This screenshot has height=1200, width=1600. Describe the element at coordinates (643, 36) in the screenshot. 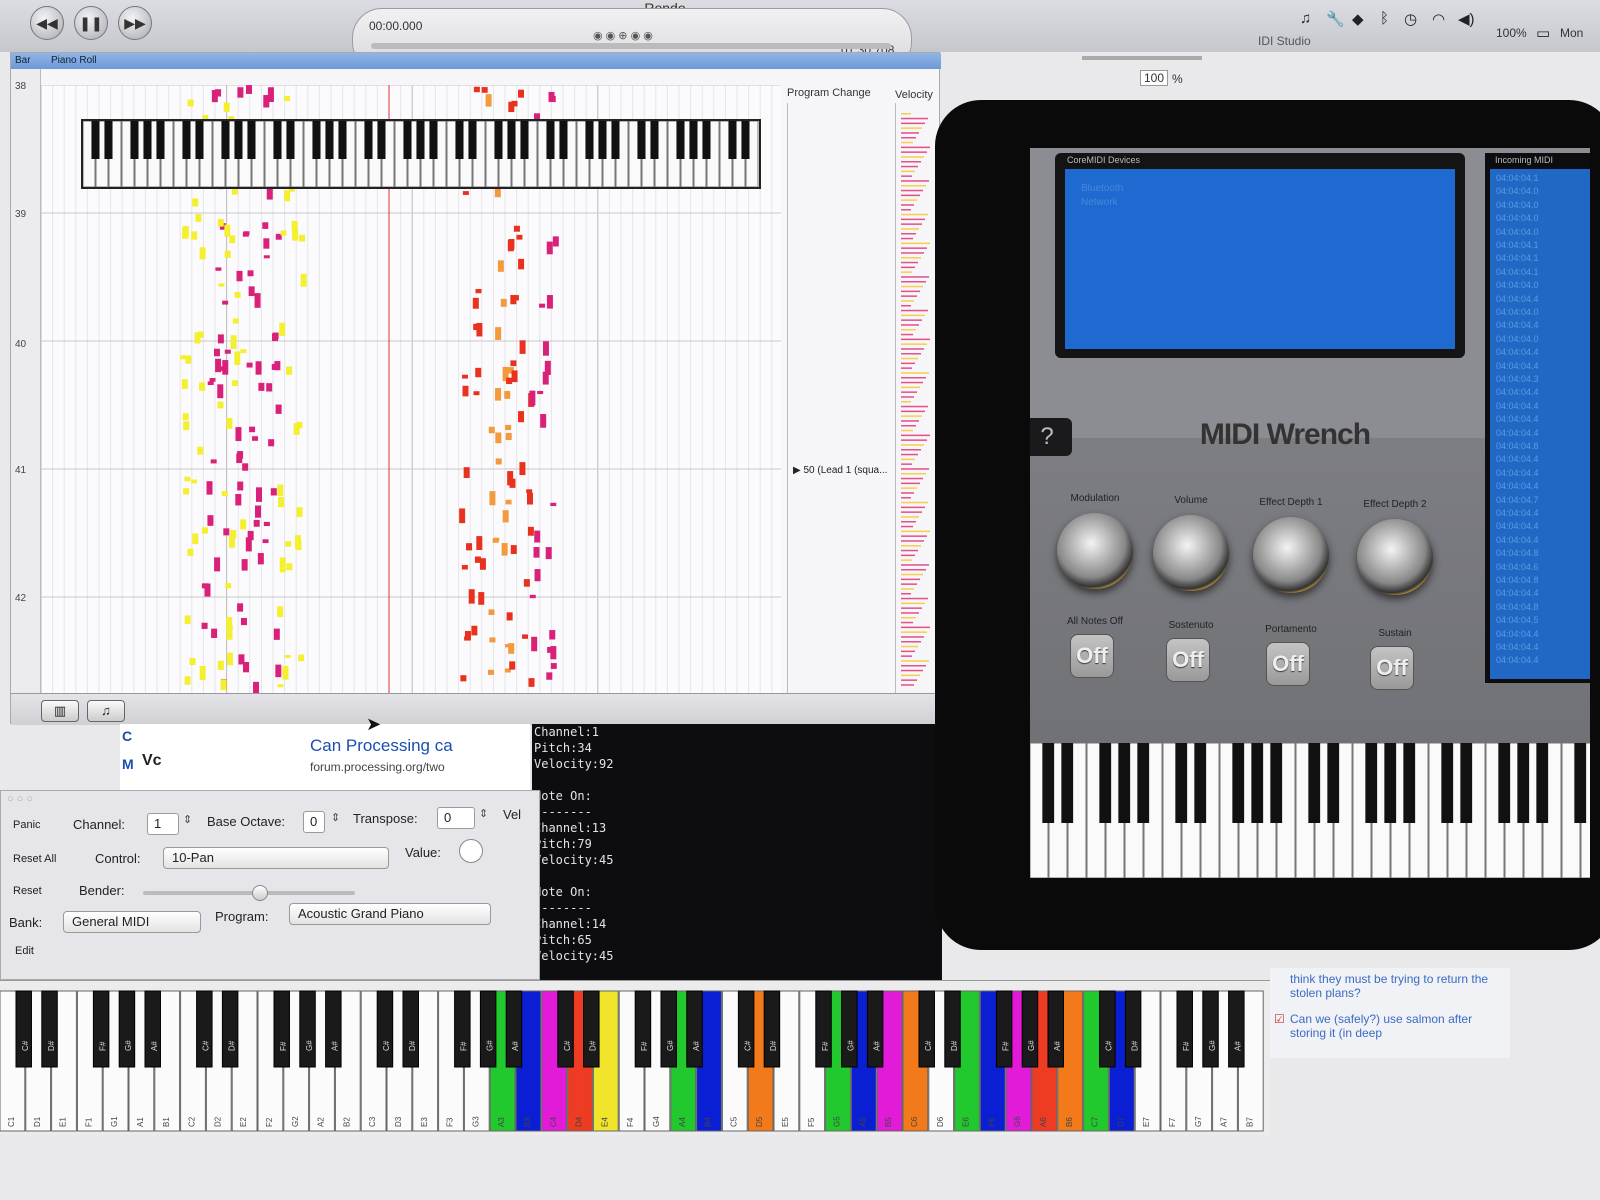

I see `mini-controls: ◉ ◉ ⊕ ◉ ◉` at that location.